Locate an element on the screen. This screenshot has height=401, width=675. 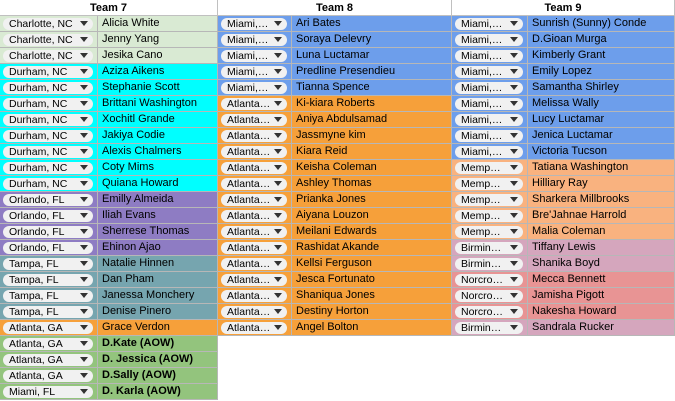
team9-name-cell: Melissa Wally is located at coordinates (601, 104).